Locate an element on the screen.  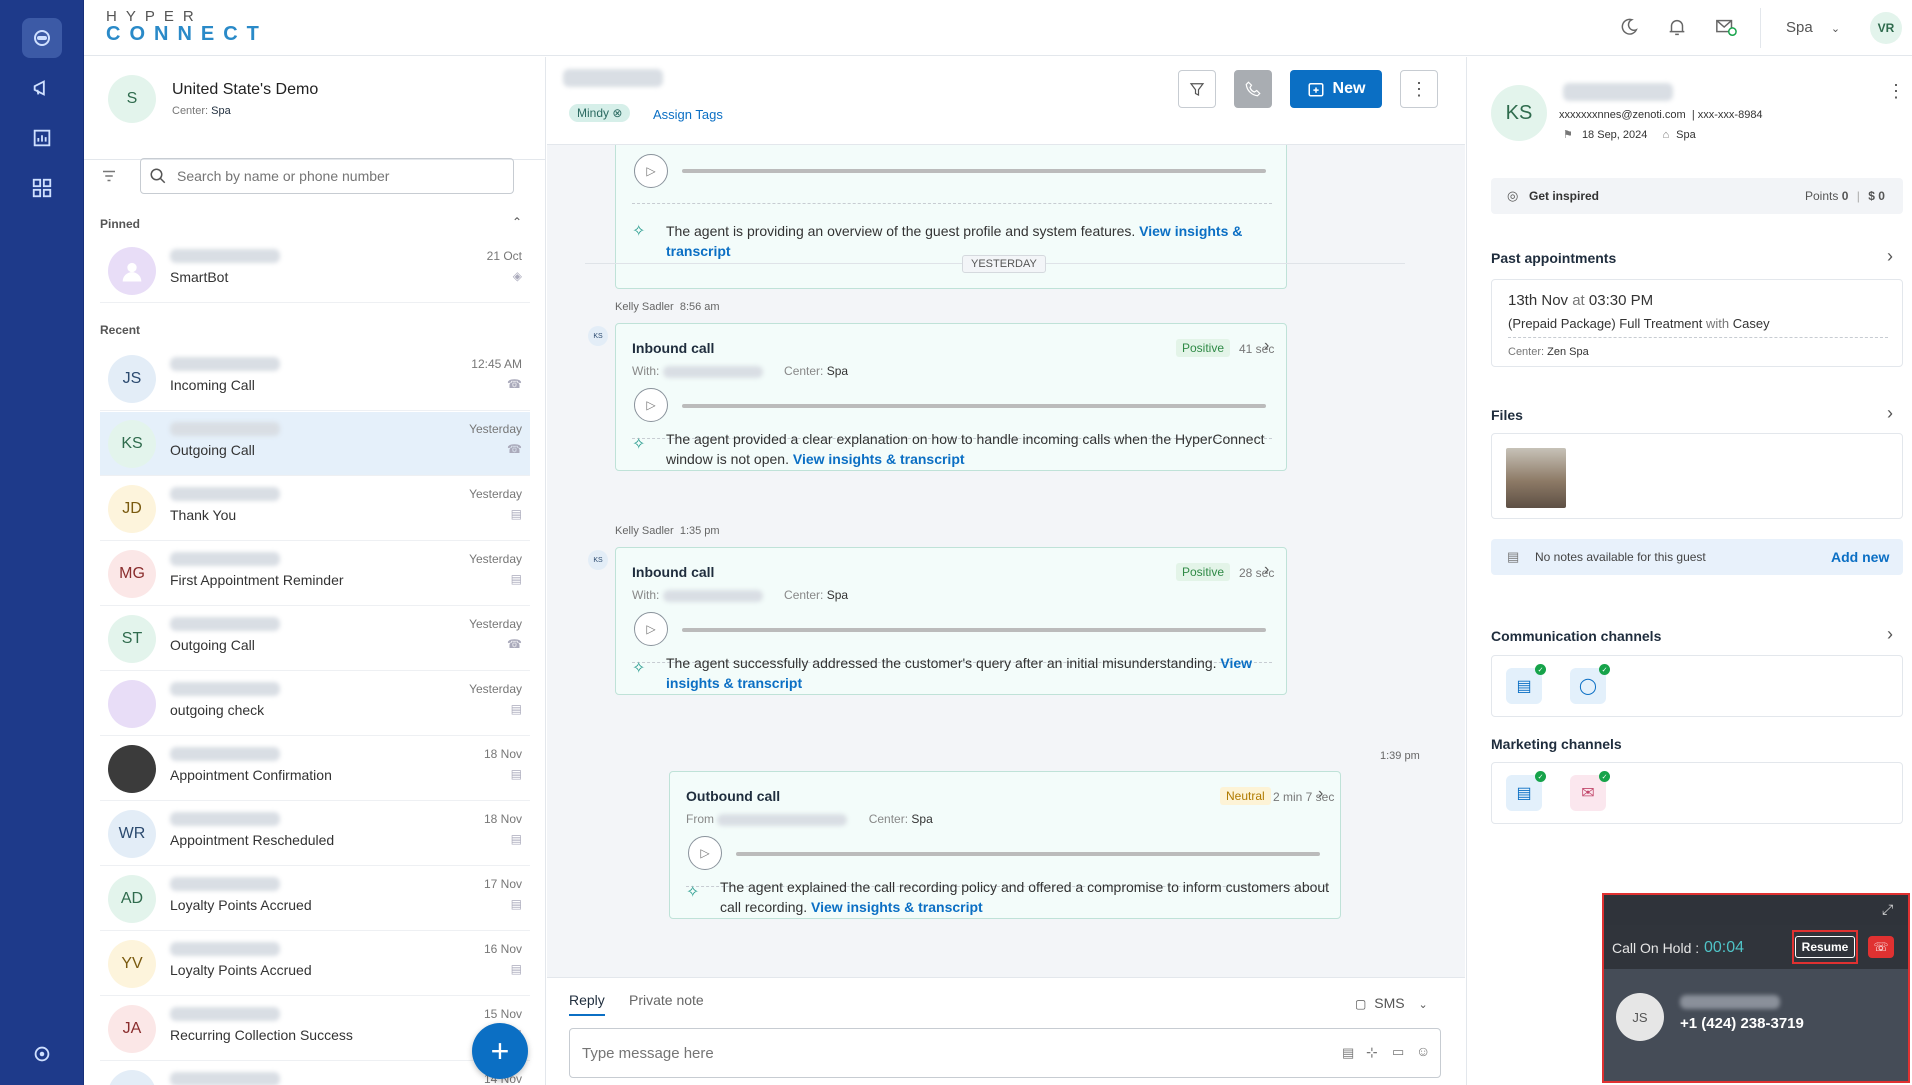
account-center-value: Spa is located at coordinates (221, 111).